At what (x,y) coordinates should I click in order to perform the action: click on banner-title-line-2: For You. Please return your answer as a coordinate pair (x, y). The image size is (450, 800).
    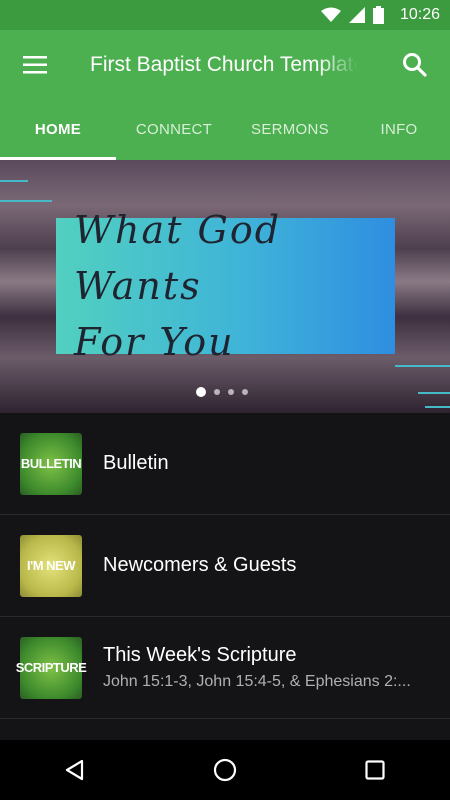
    Looking at the image, I should click on (154, 342).